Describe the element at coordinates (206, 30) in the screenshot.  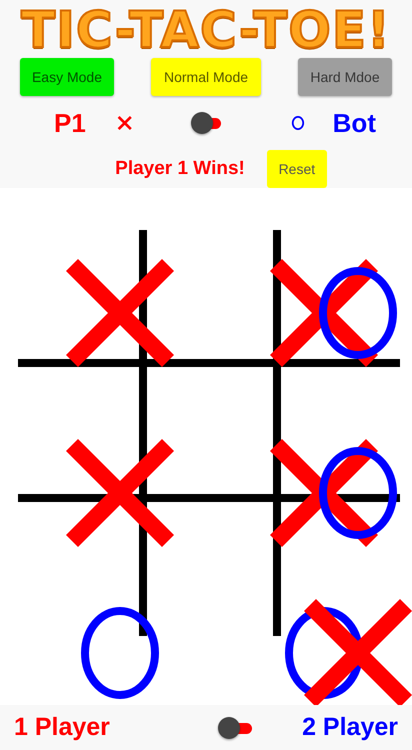
I see `game-title: TIC-TAC-TOE!` at that location.